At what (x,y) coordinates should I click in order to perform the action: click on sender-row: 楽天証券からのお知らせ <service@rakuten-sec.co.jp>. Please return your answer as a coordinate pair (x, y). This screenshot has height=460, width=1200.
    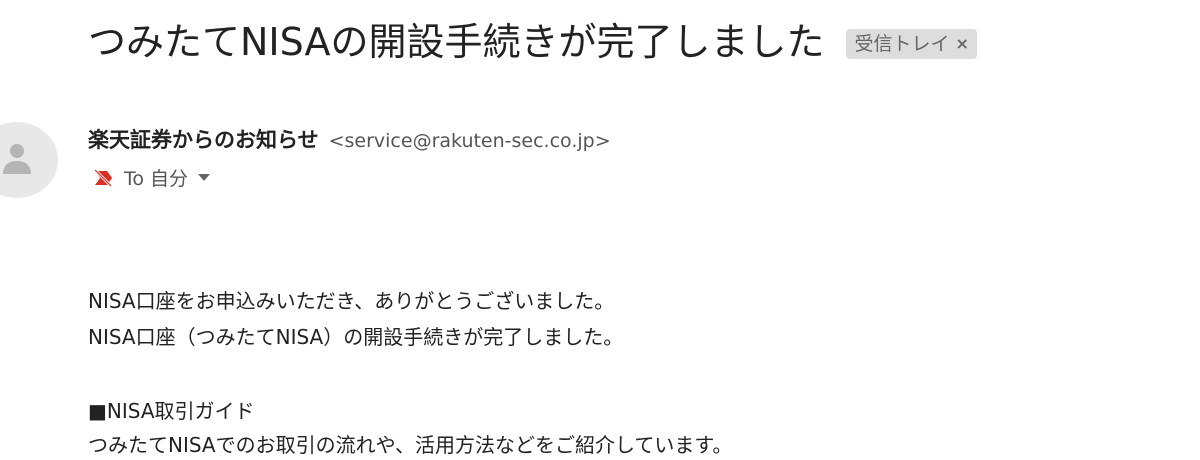
    Looking at the image, I should click on (349, 139).